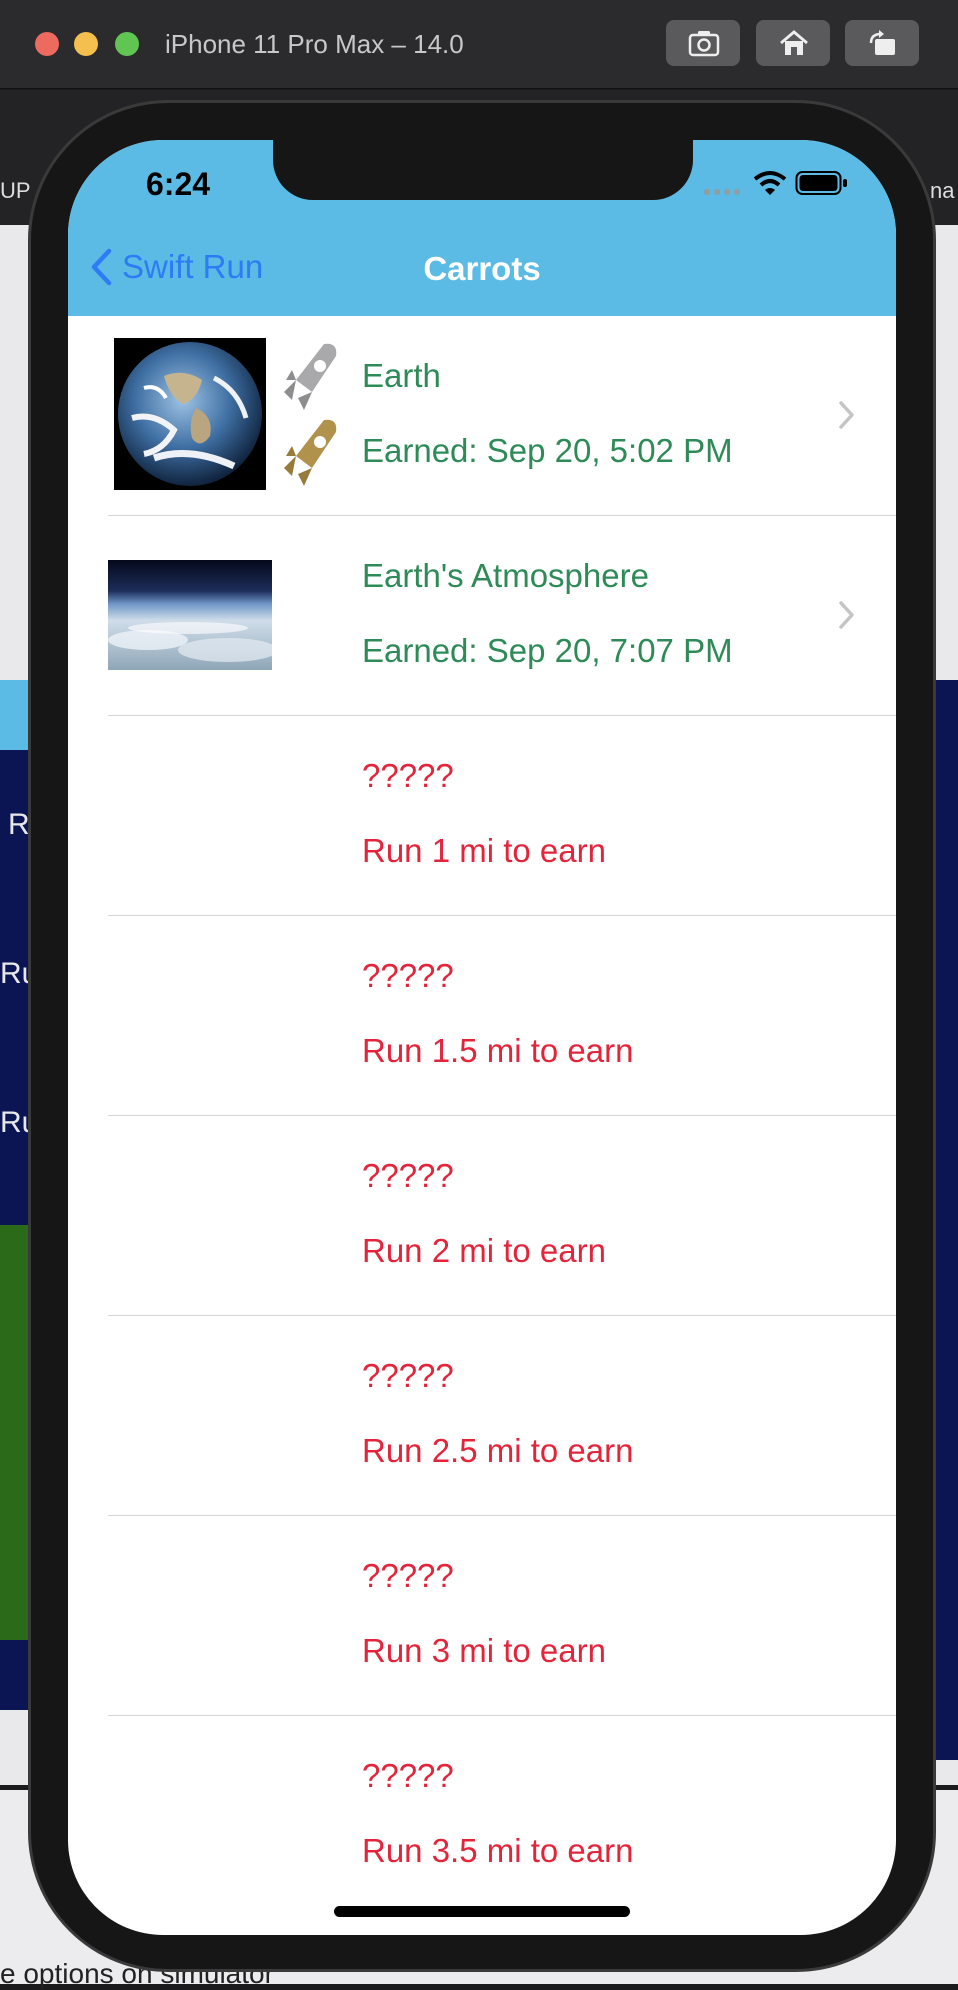 The height and width of the screenshot is (1990, 958). I want to click on list-item: ????? Run 2.5 mi to earn, so click(482, 1416).